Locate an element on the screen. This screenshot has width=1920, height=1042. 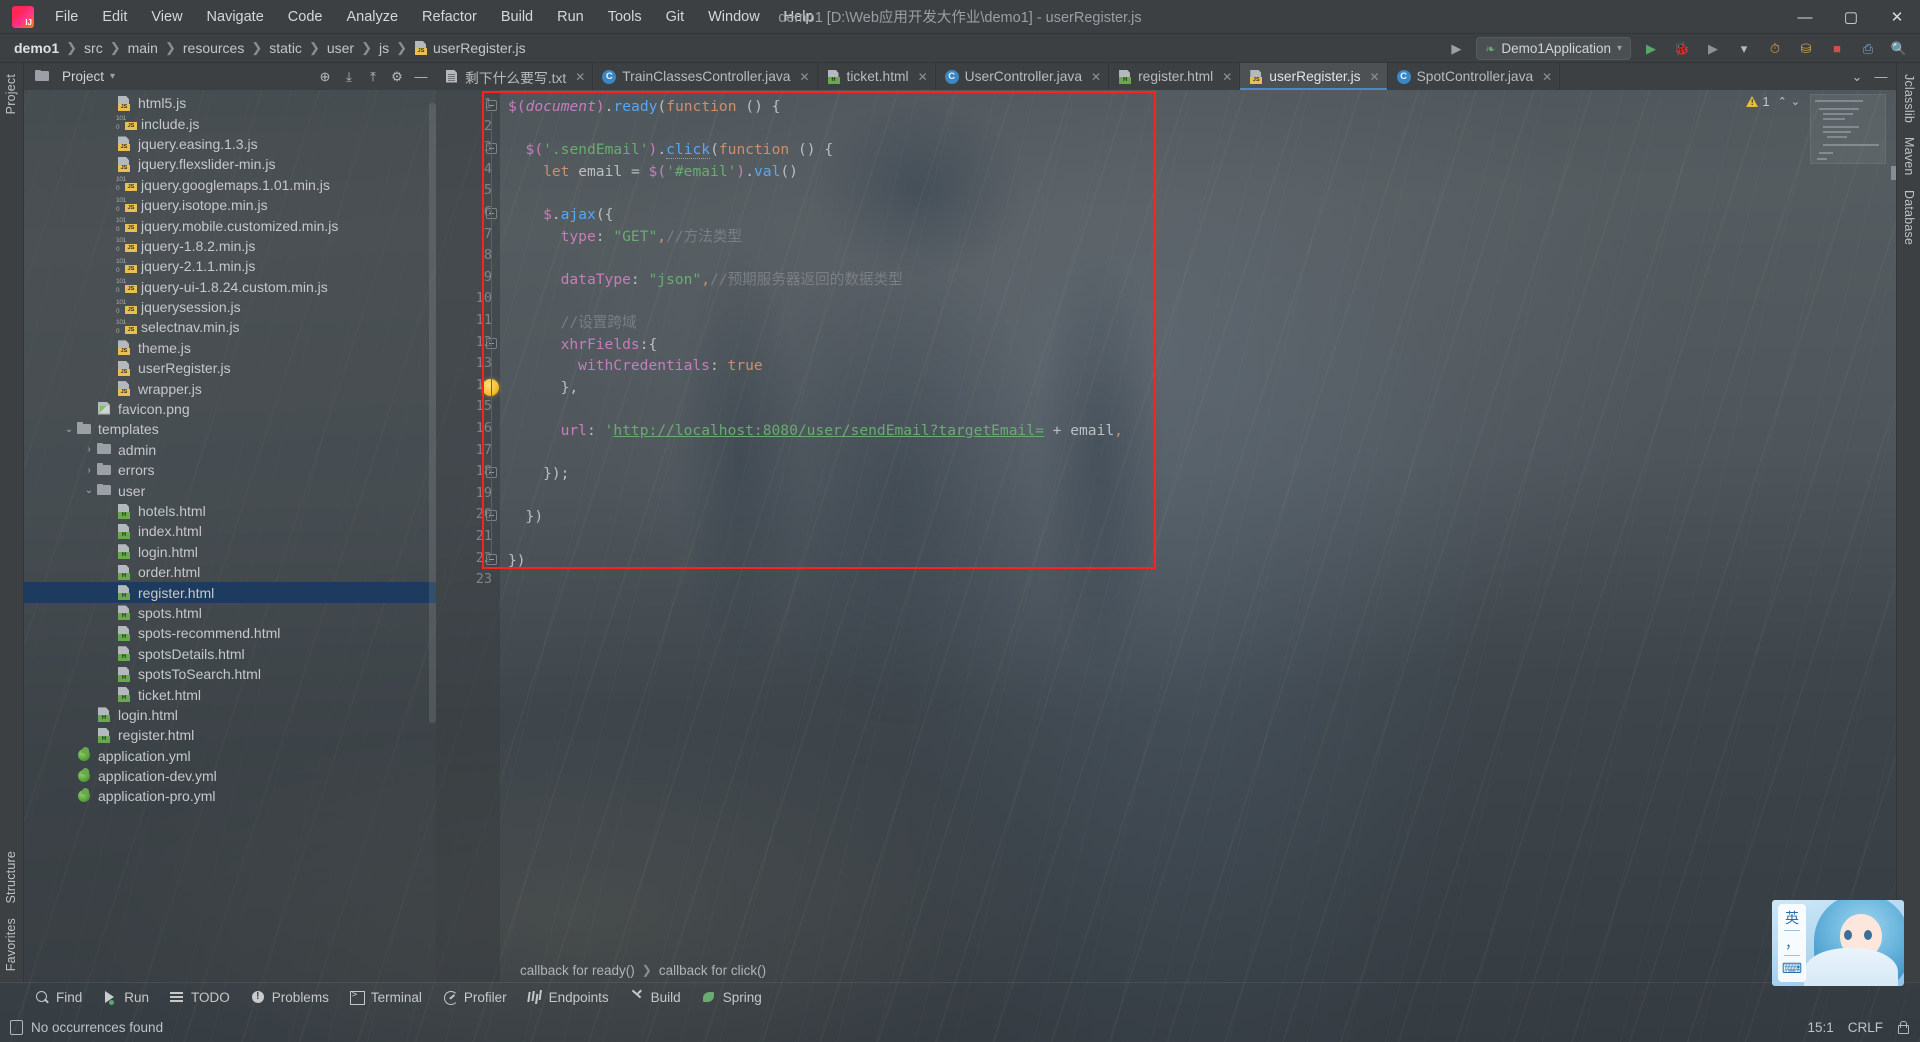
ime-punctuation-icon: ， is located at coordinates (1792, 943).